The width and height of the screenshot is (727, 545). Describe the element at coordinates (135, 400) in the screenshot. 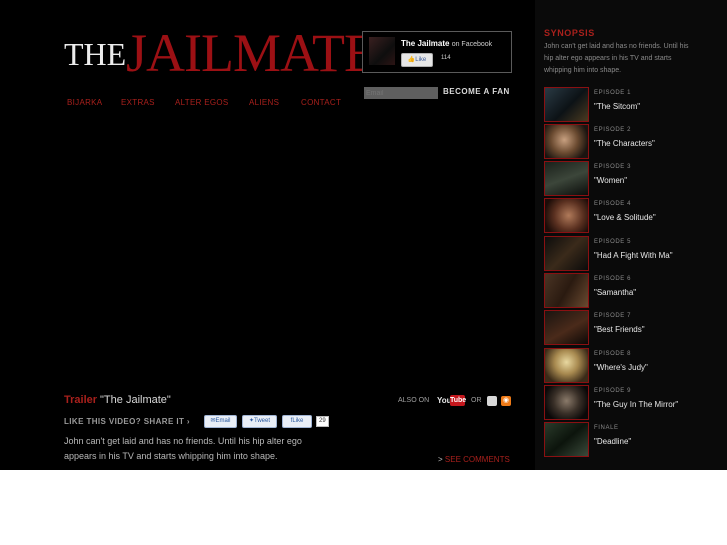

I see `trailer-title: "The Jailmate"` at that location.